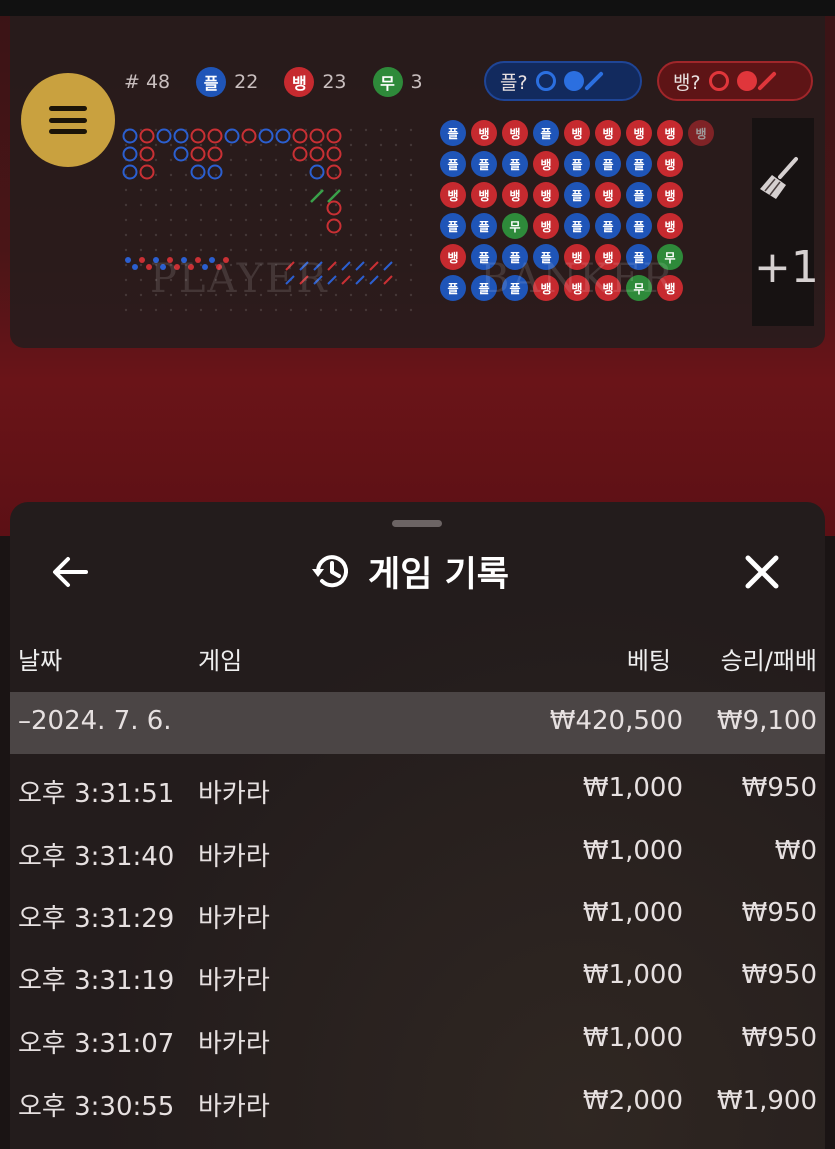 Image resolution: width=835 pixels, height=1149 pixels. I want to click on row-bet: ₩2,000, so click(632, 1101).